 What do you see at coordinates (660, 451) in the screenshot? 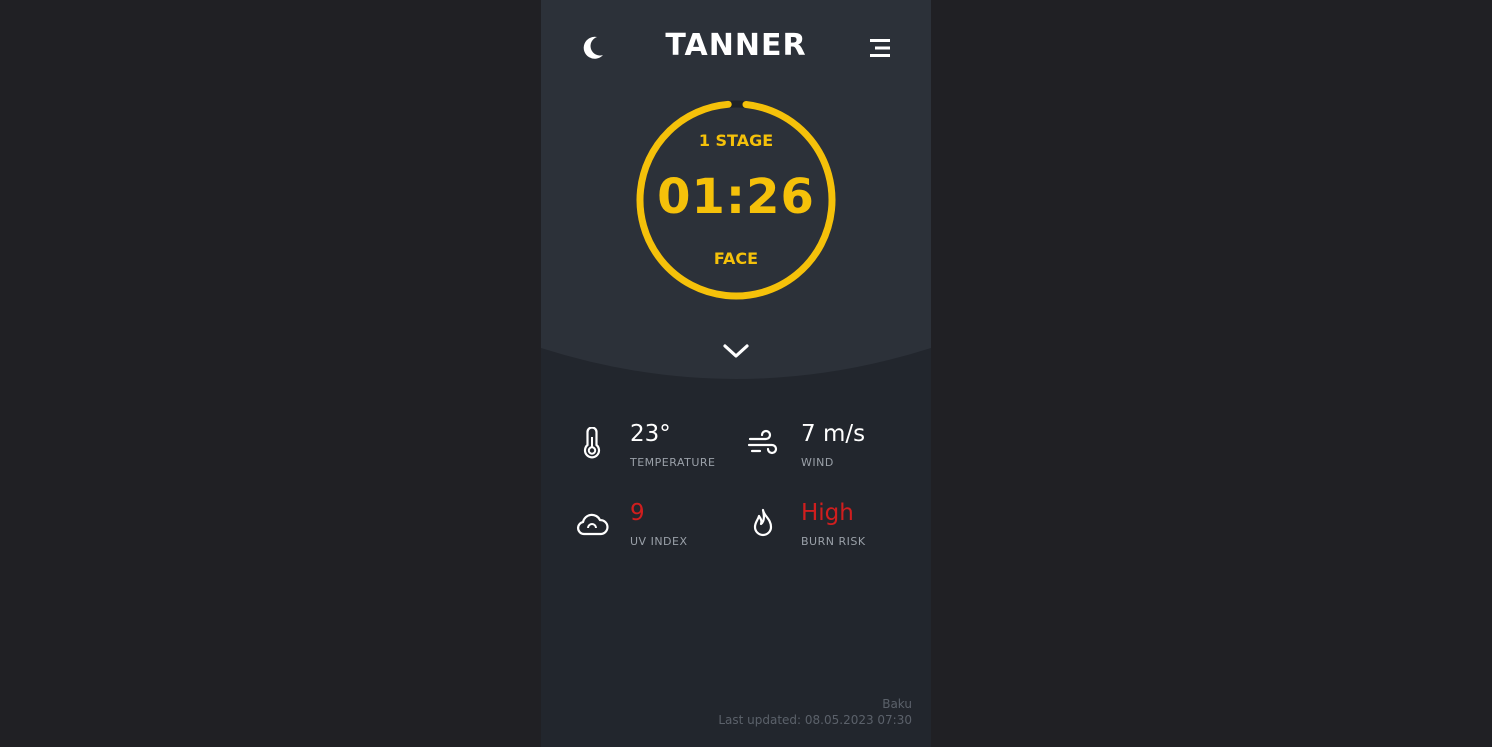
I see `temperature-stat: 23° TEMPERATURE` at bounding box center [660, 451].